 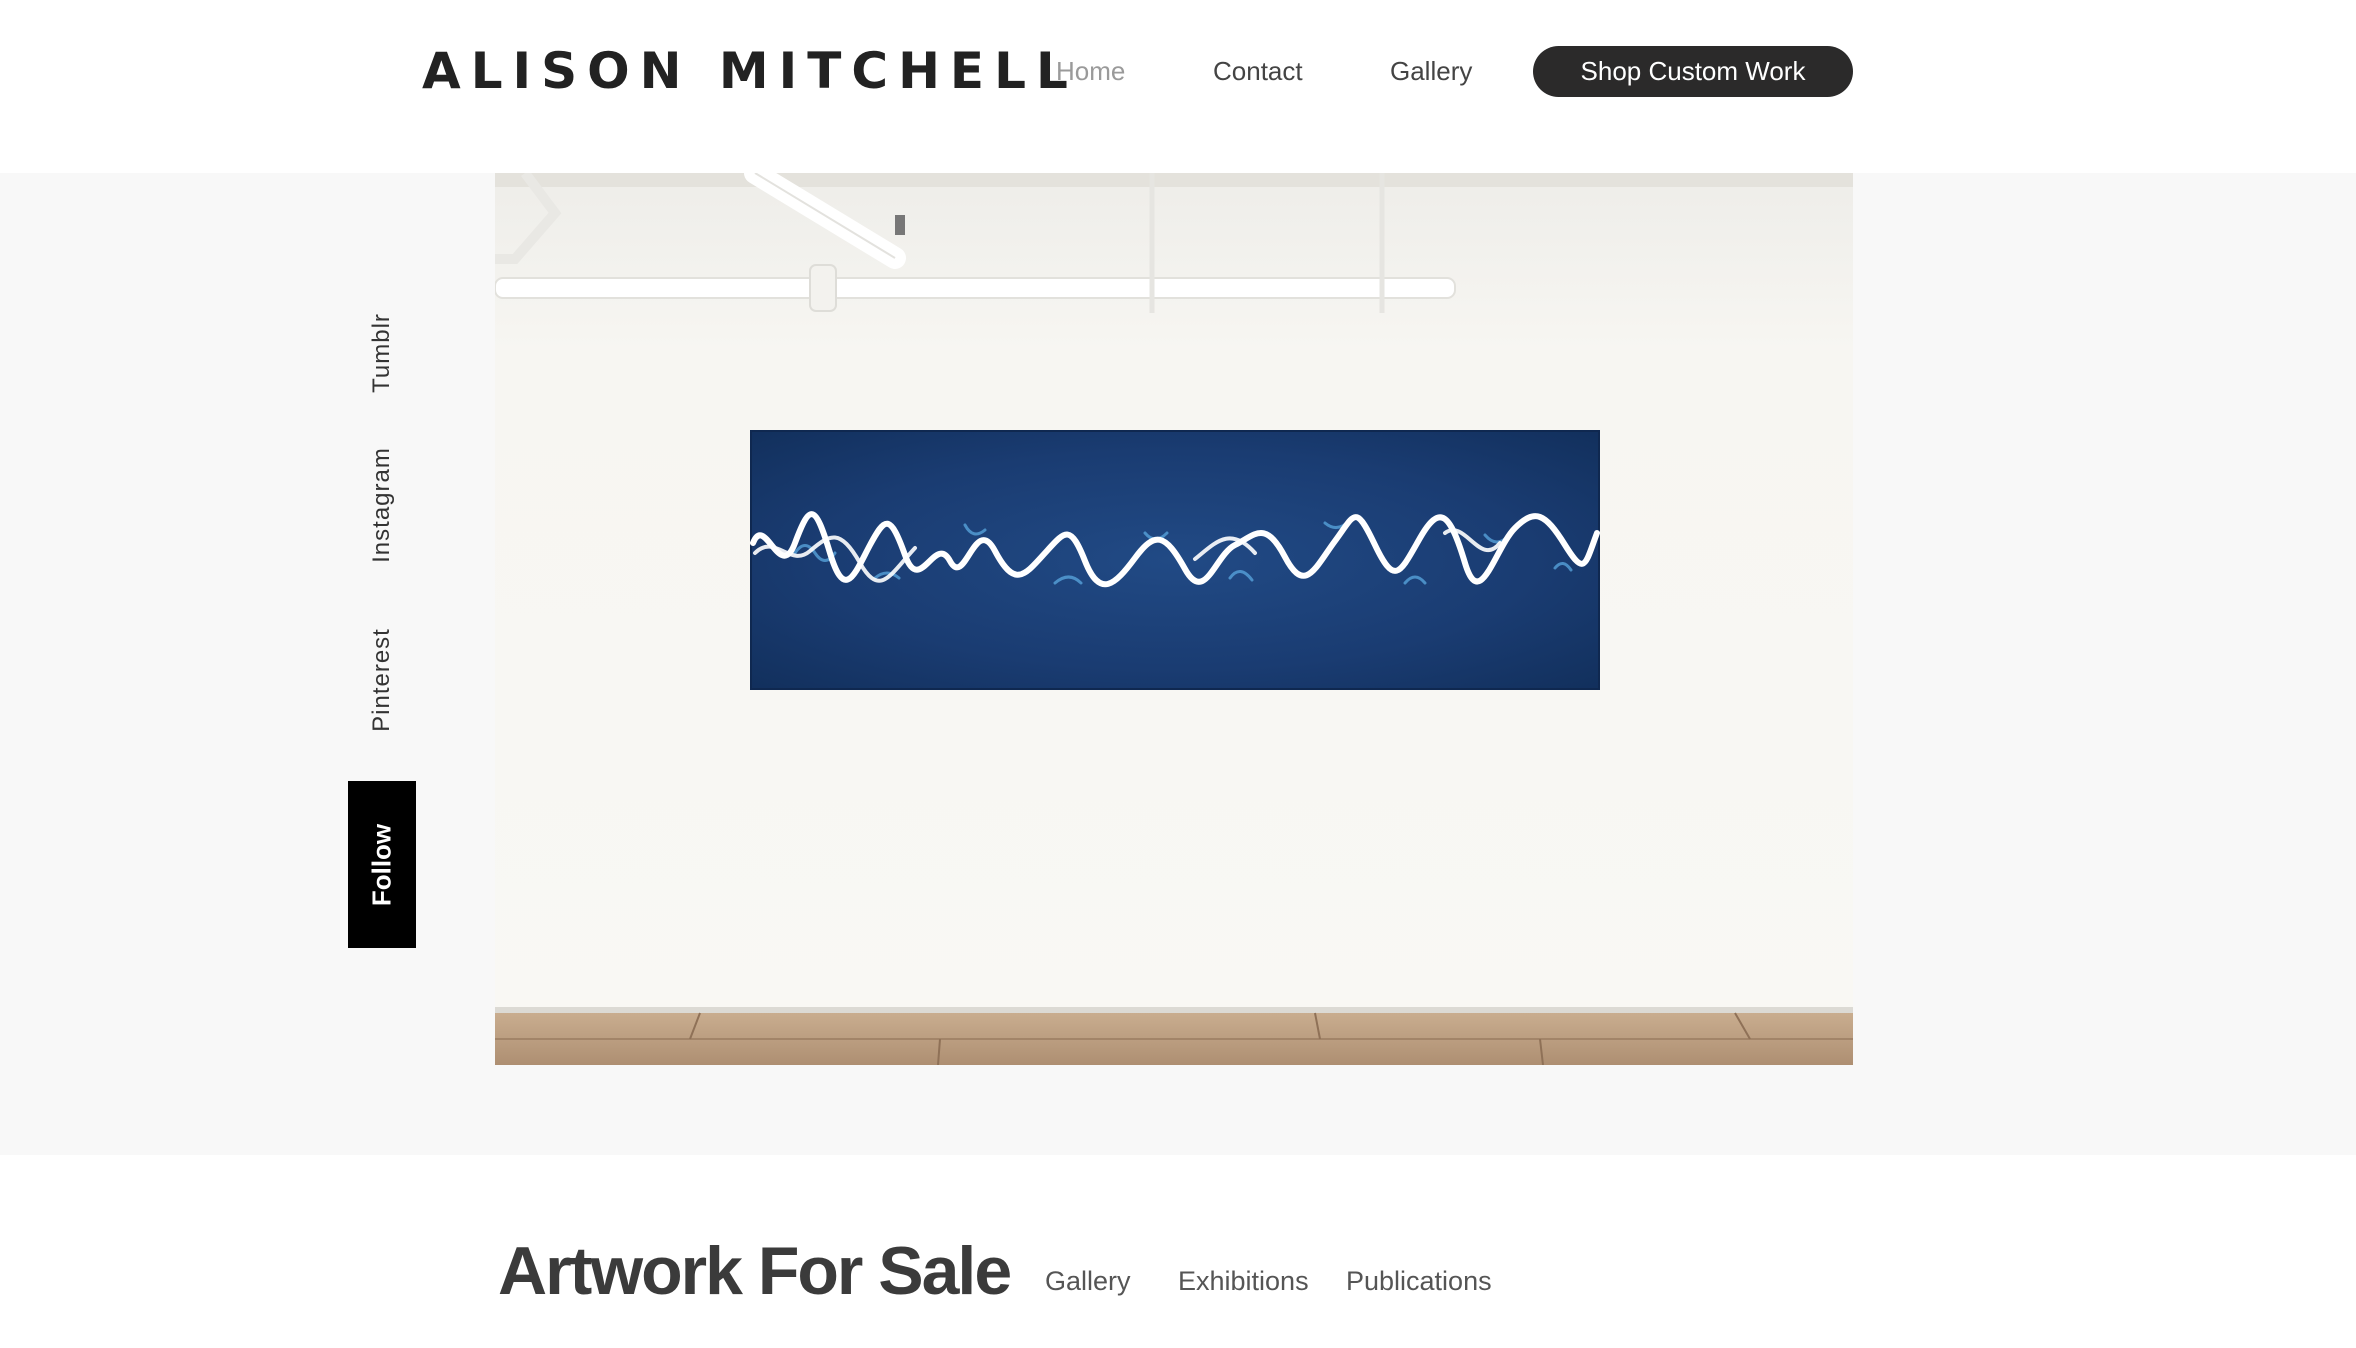 I want to click on shop-custom-work-button: Shop Custom Work, so click(x=1693, y=71).